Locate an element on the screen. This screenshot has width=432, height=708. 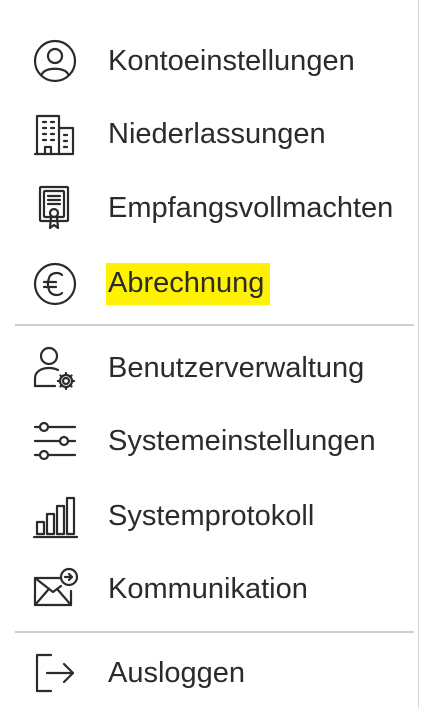
menu-item-label: Empfangsvollmachten is located at coordinates (251, 208).